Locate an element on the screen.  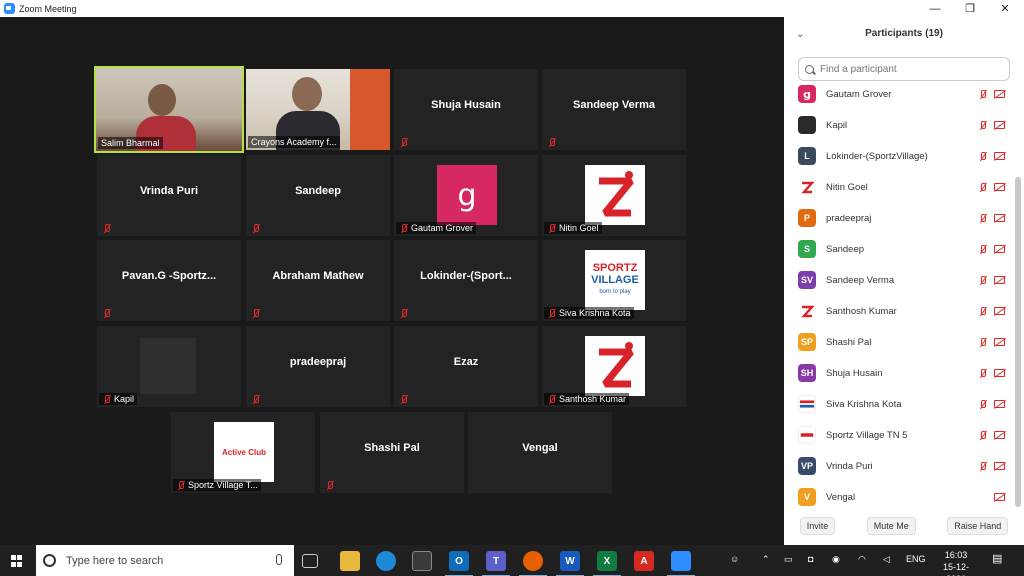
mute-me-button: Mute Me is located at coordinates (891, 526).